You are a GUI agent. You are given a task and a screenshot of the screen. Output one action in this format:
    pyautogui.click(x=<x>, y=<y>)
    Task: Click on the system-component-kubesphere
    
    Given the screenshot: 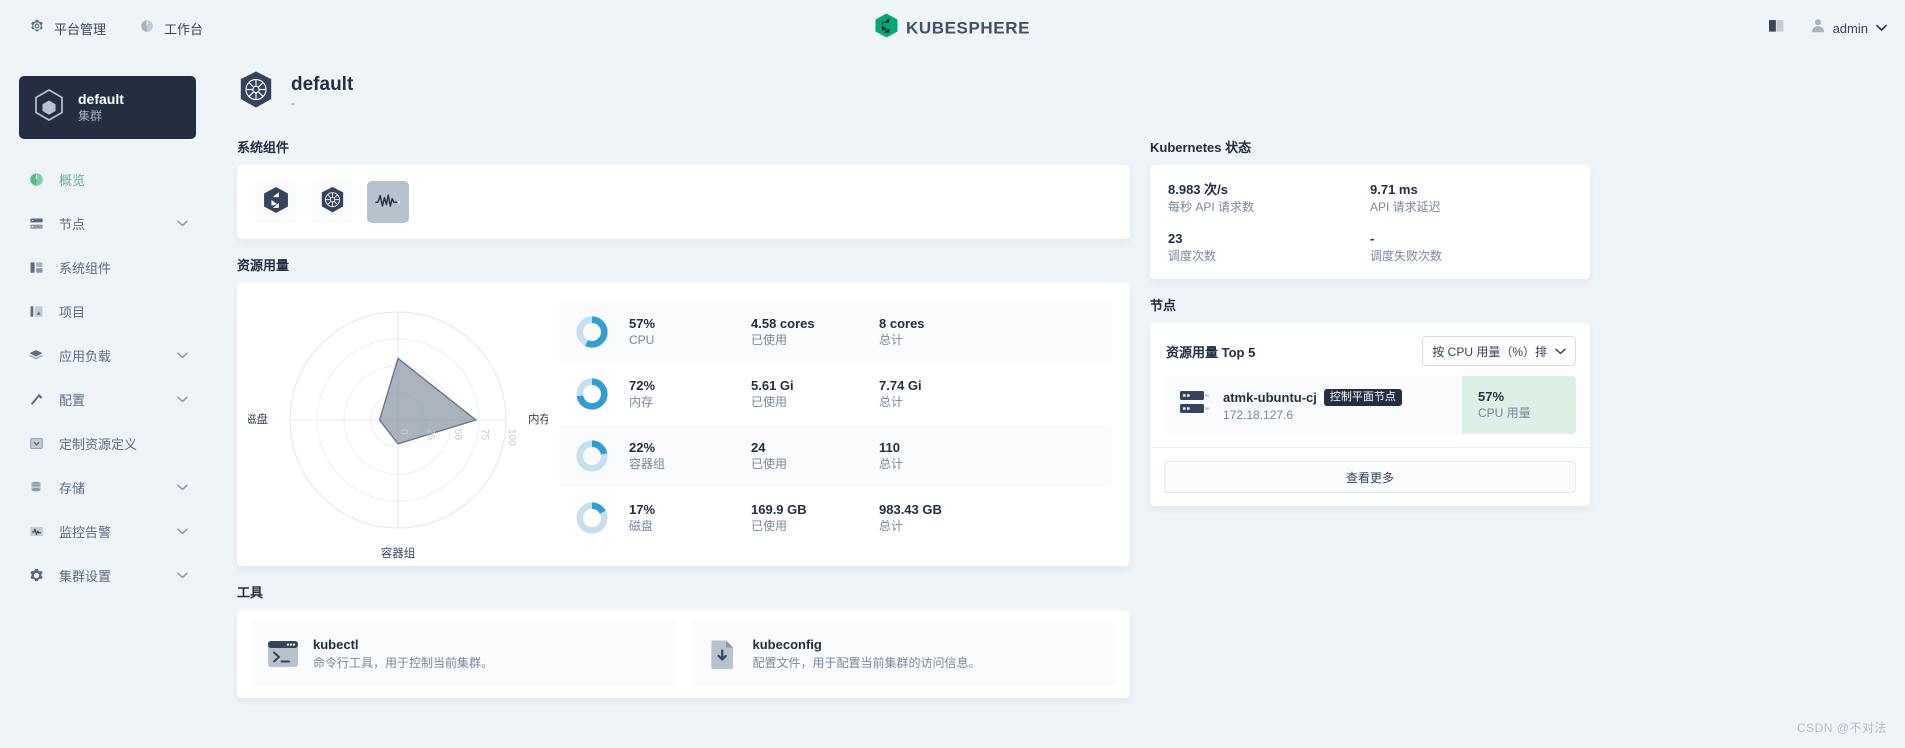 What is the action you would take?
    pyautogui.click(x=276, y=202)
    